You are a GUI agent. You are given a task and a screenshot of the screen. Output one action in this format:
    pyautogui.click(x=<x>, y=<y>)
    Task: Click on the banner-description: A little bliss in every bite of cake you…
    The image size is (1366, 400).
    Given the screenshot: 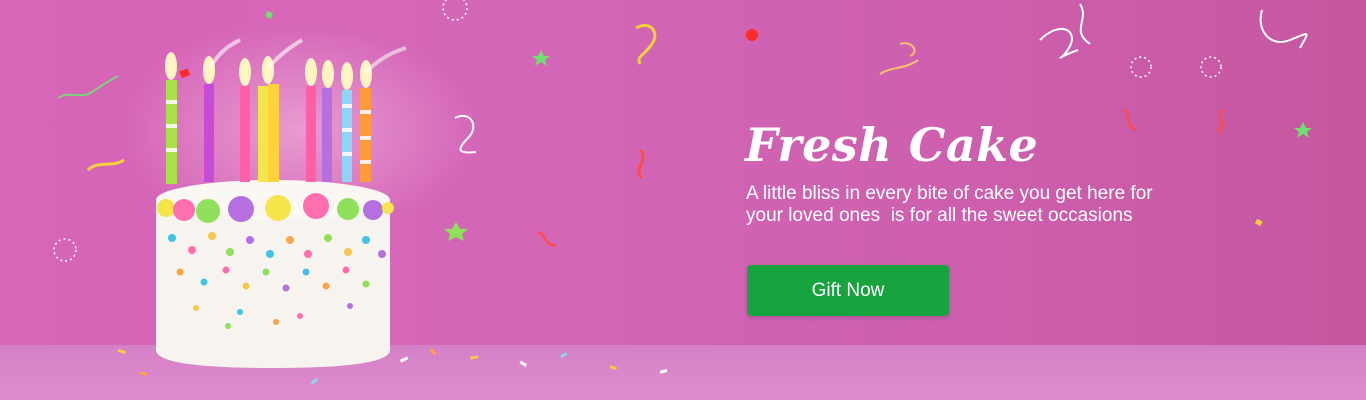 What is the action you would take?
    pyautogui.click(x=1016, y=205)
    